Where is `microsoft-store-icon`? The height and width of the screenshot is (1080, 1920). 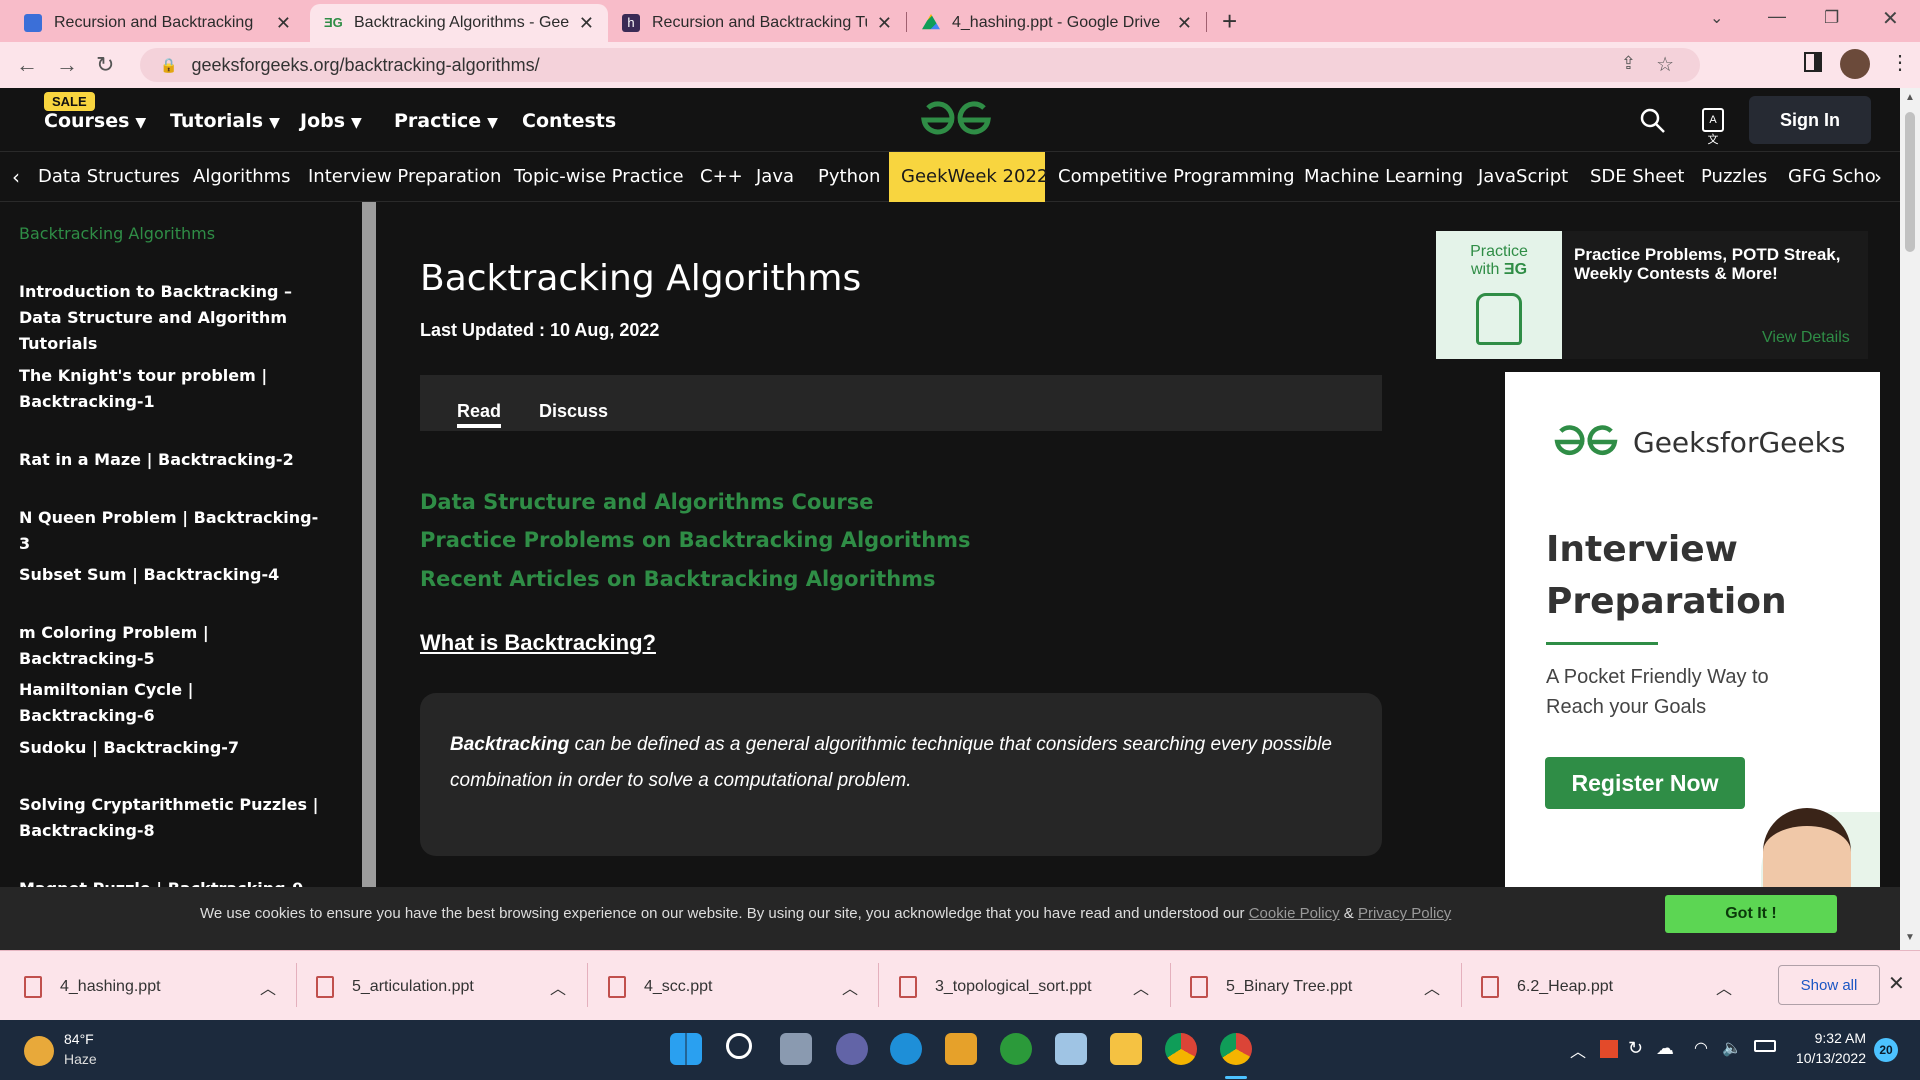 microsoft-store-icon is located at coordinates (961, 1049).